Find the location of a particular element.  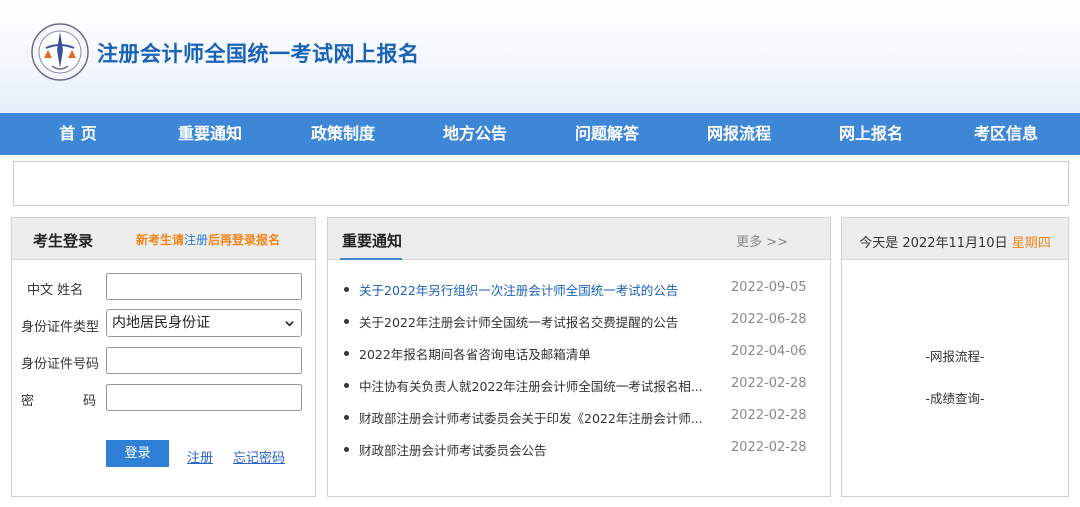

cicpa-emblem-icon is located at coordinates (60, 52).